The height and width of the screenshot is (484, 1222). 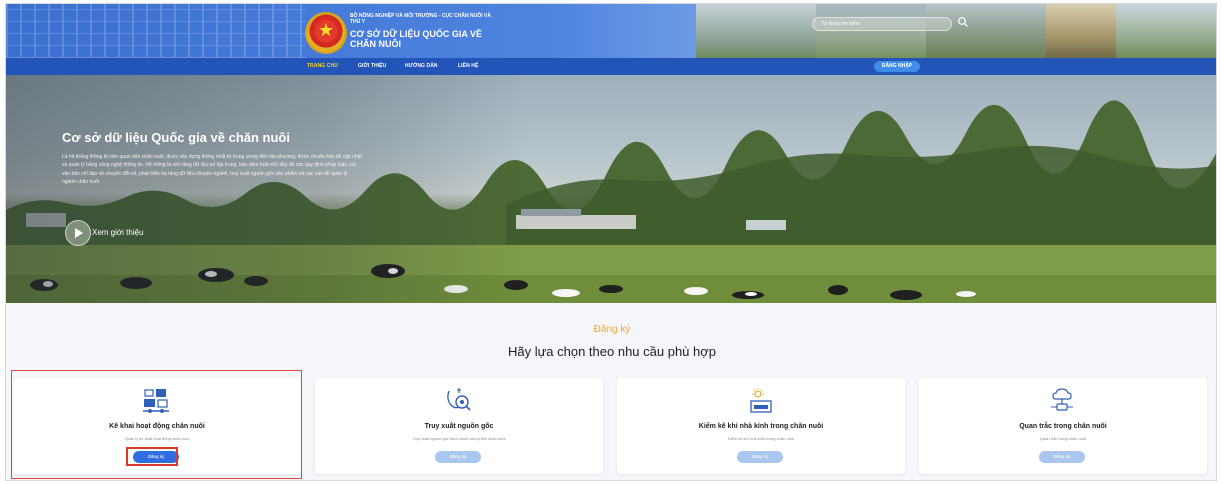 I want to click on header-decoration, so click(x=156, y=31).